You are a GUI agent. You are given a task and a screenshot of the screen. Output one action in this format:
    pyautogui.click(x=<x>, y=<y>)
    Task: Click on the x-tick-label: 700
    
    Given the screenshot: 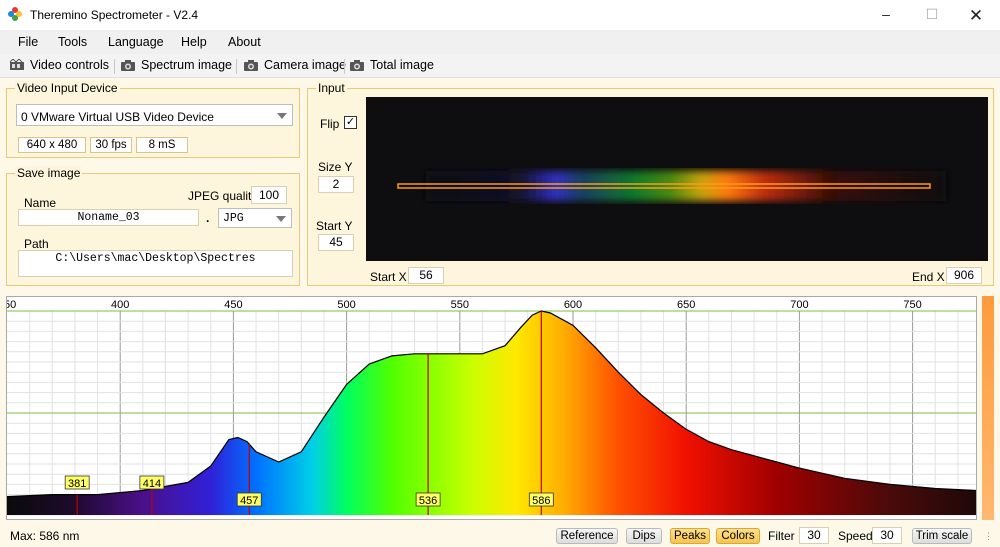 What is the action you would take?
    pyautogui.click(x=799, y=305)
    